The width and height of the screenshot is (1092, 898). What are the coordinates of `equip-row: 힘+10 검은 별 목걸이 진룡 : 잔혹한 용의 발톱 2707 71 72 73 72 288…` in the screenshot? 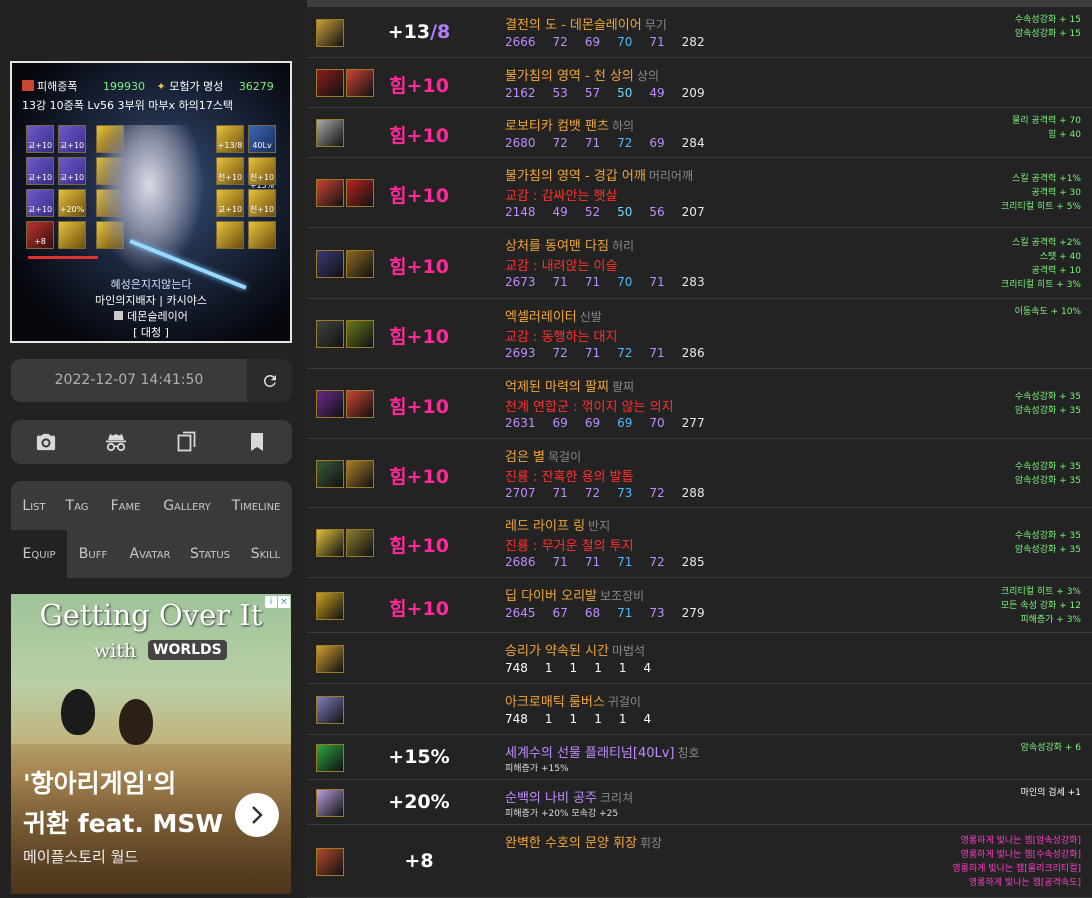 It's located at (699, 473).